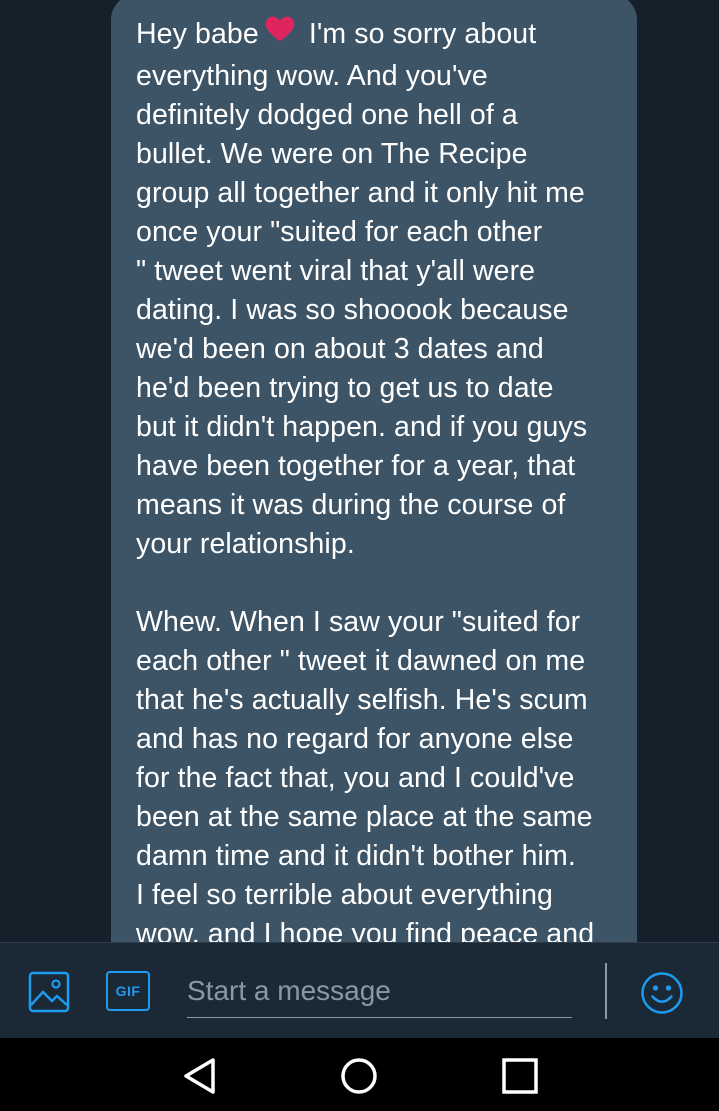 Image resolution: width=719 pixels, height=1111 pixels. What do you see at coordinates (200, 1078) in the screenshot?
I see `back-triangle-icon` at bounding box center [200, 1078].